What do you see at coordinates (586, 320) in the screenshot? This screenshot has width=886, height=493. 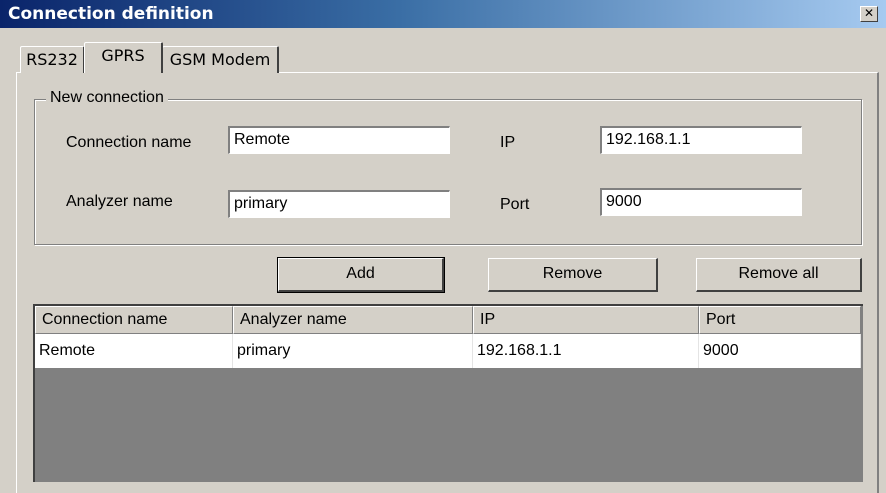 I see `column-header-ip: IP` at bounding box center [586, 320].